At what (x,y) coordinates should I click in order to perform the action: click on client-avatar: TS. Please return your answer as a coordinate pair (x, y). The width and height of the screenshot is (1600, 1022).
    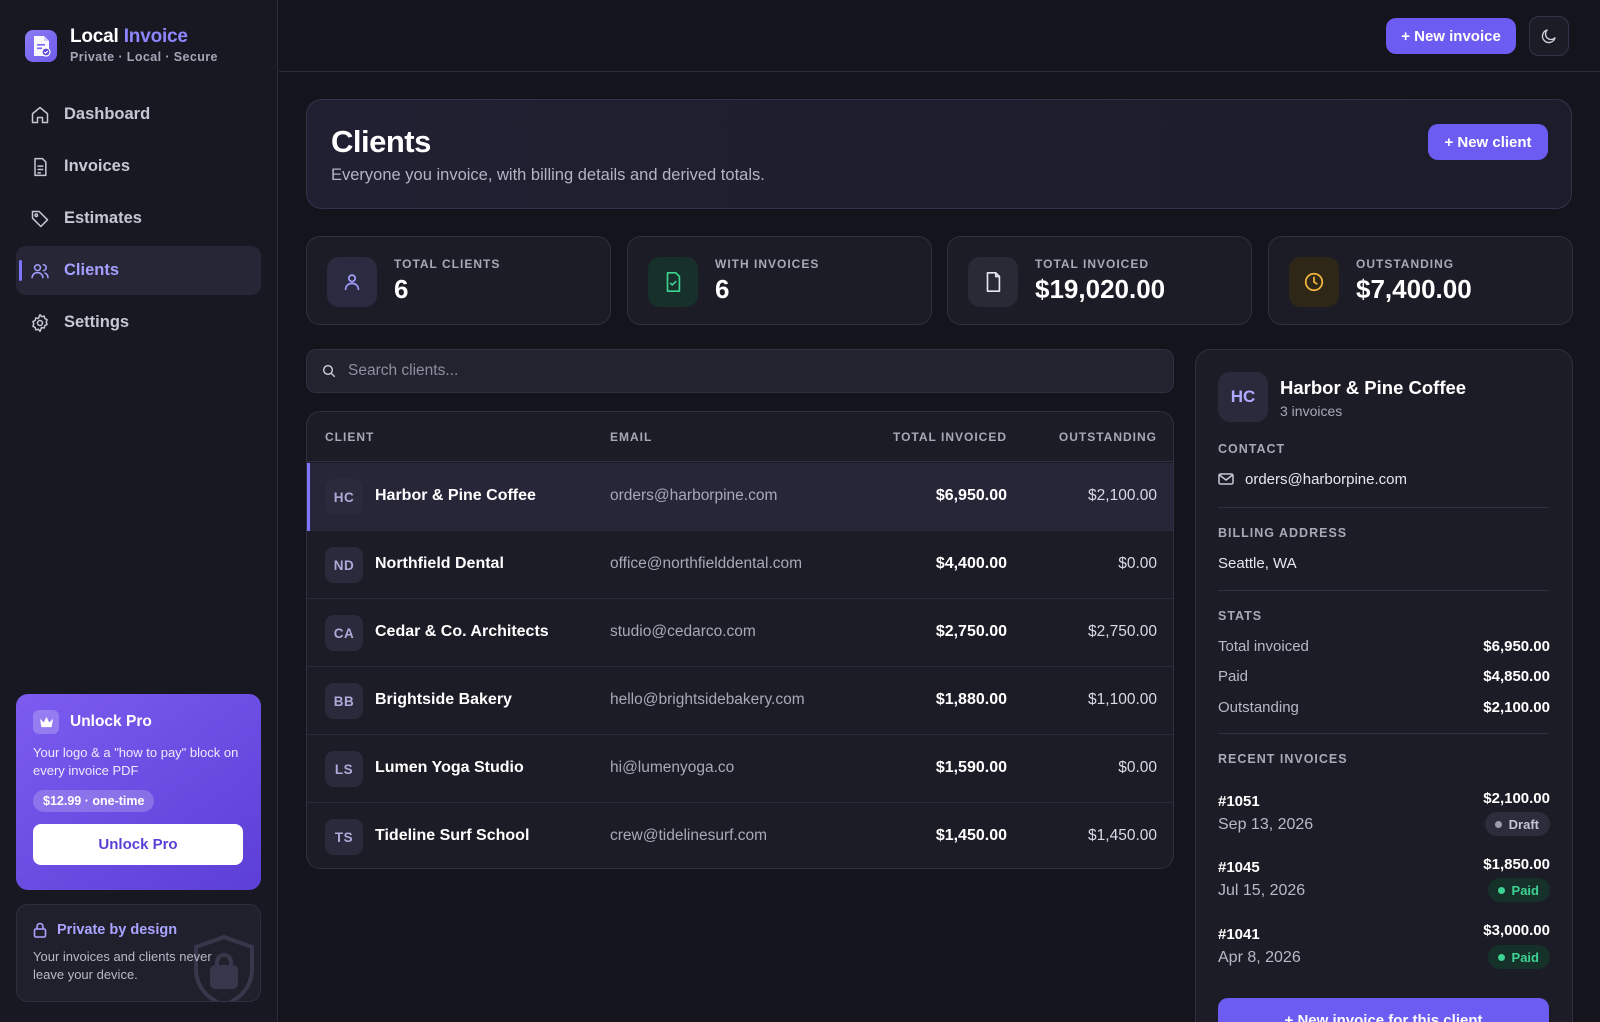
    Looking at the image, I should click on (344, 837).